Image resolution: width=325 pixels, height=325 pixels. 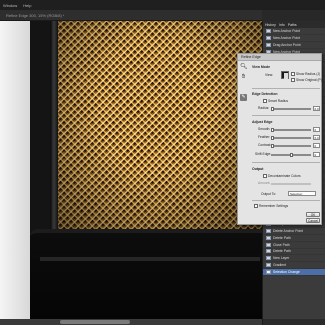 What do you see at coordinates (272, 138) in the screenshot?
I see `feather-slider-knob` at bounding box center [272, 138].